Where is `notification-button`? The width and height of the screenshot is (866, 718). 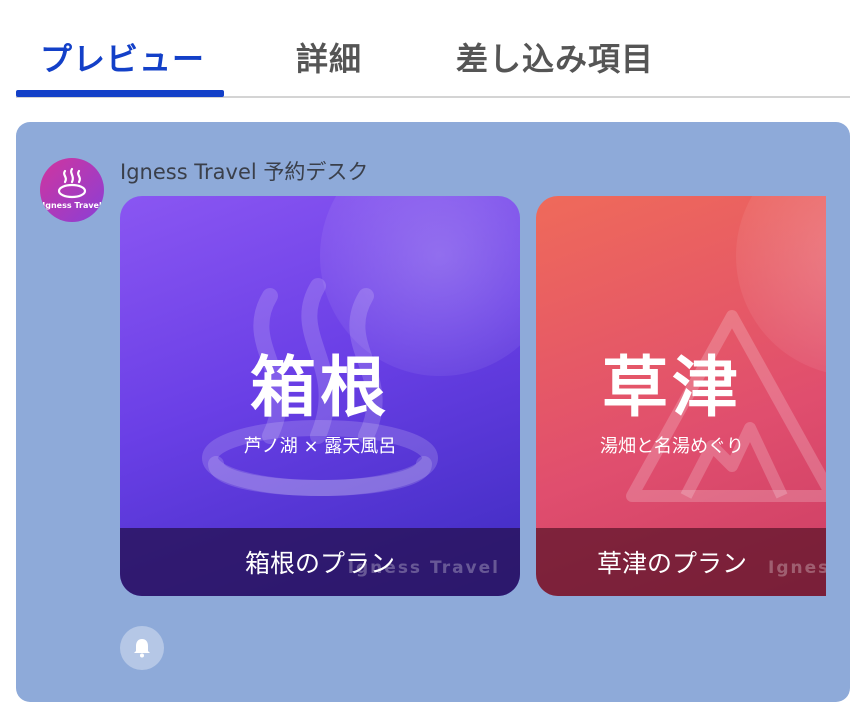
notification-button is located at coordinates (142, 648).